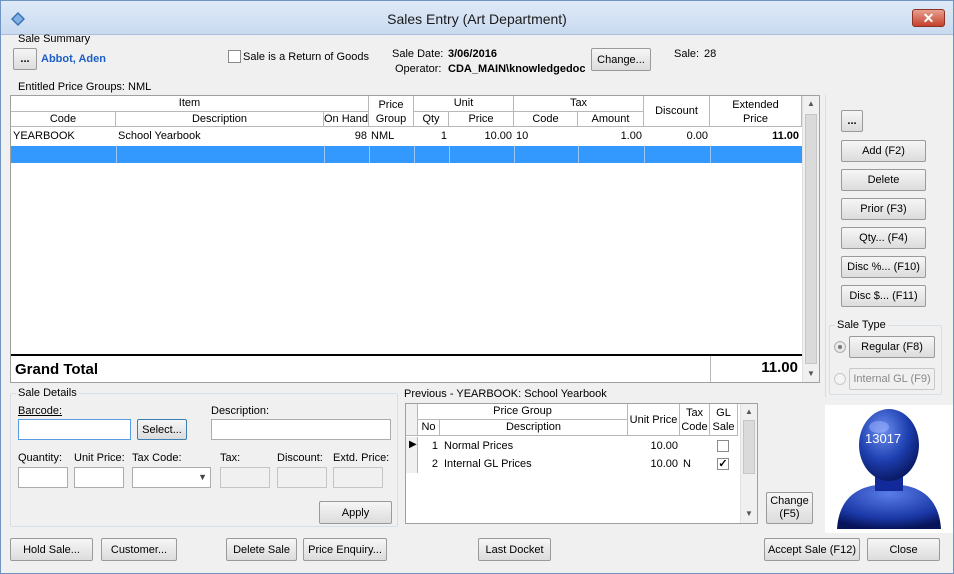  I want to click on regular-radio, so click(840, 347).